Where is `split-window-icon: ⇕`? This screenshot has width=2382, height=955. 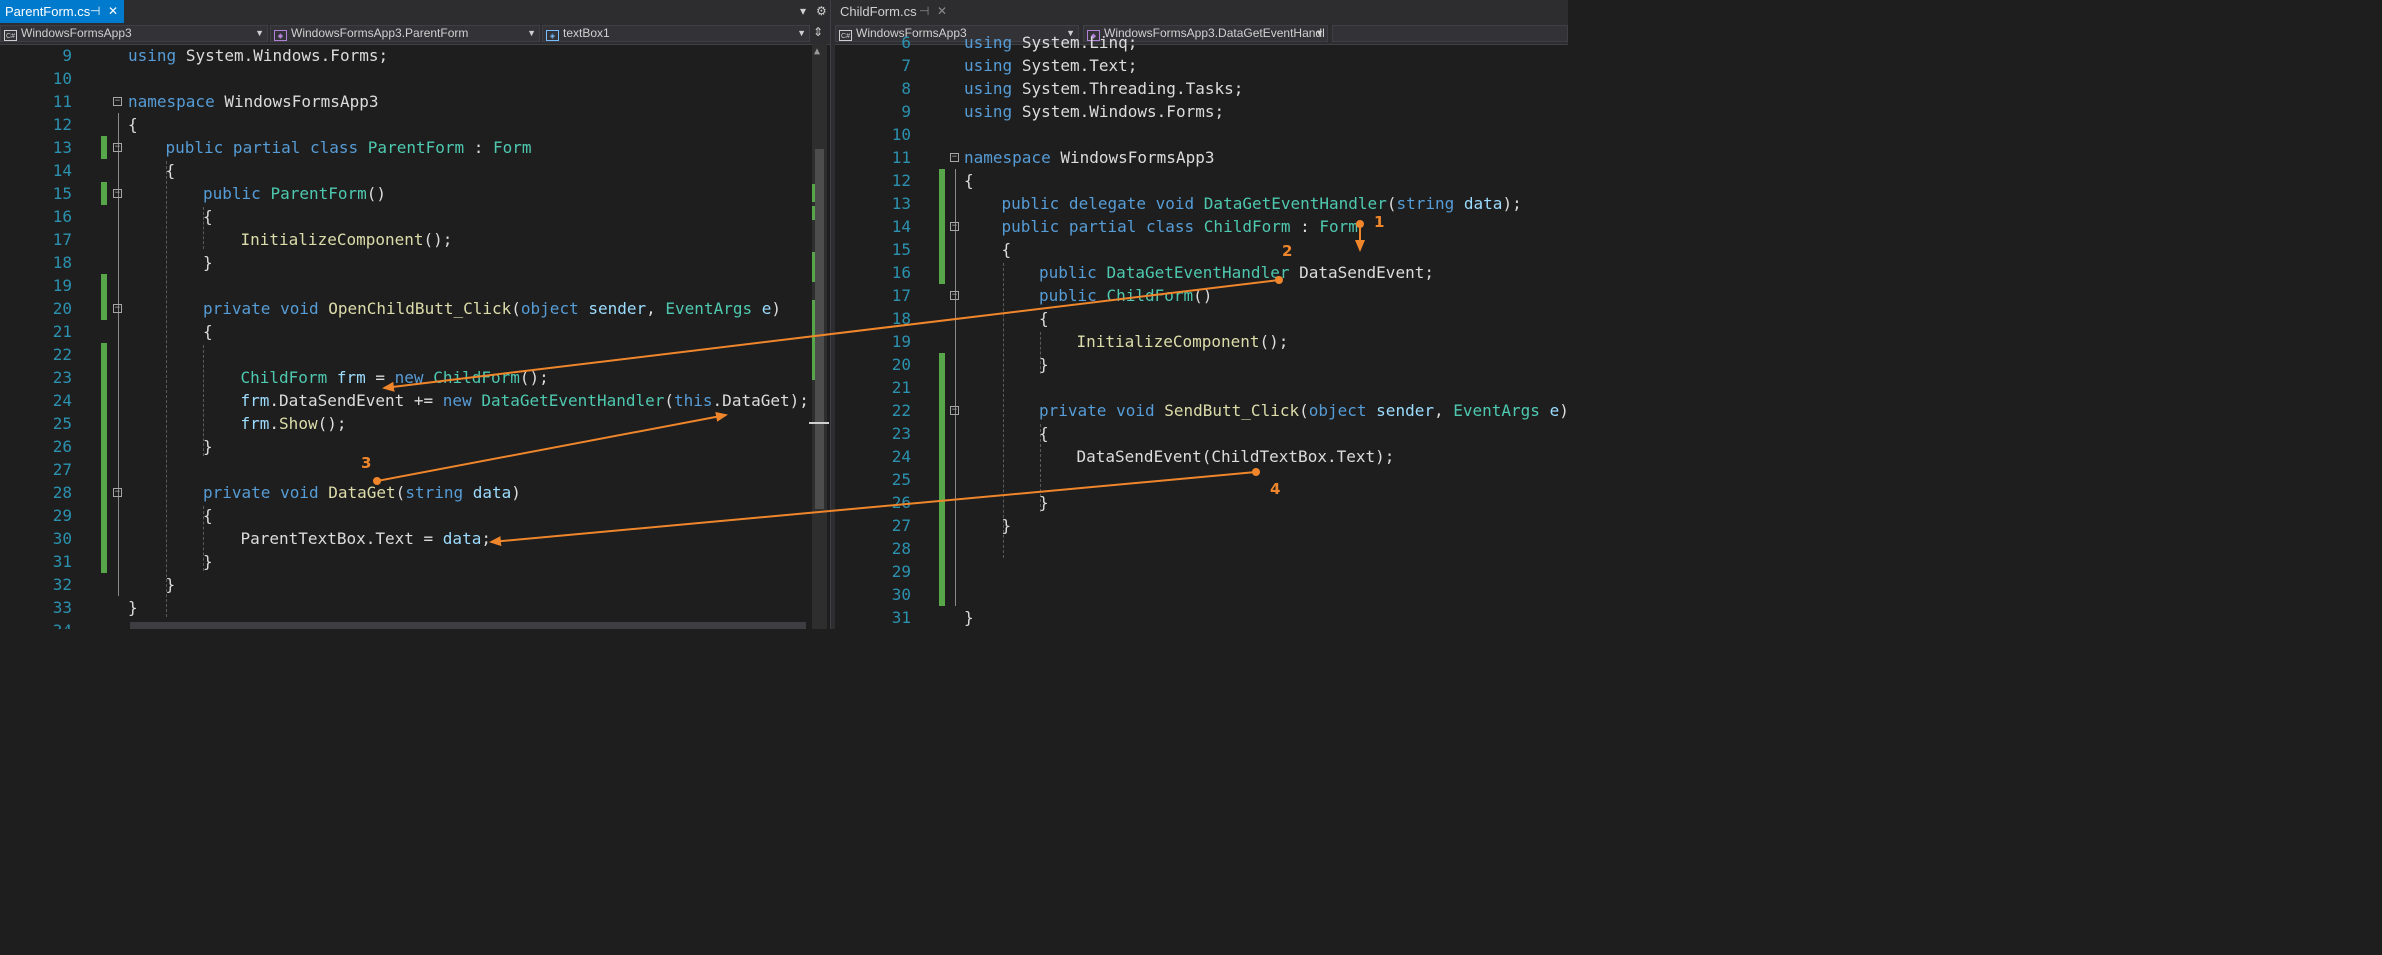 split-window-icon: ⇕ is located at coordinates (818, 32).